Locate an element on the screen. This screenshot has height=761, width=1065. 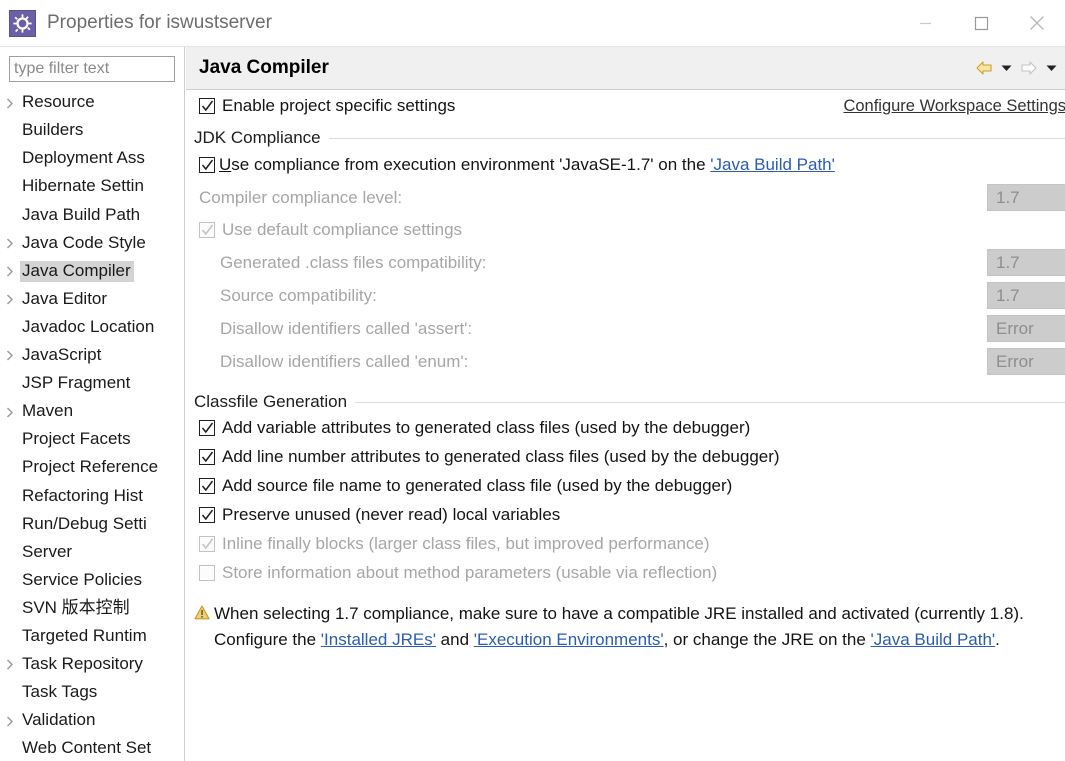
source-compat-dropdown: 1.7 is located at coordinates (1026, 295).